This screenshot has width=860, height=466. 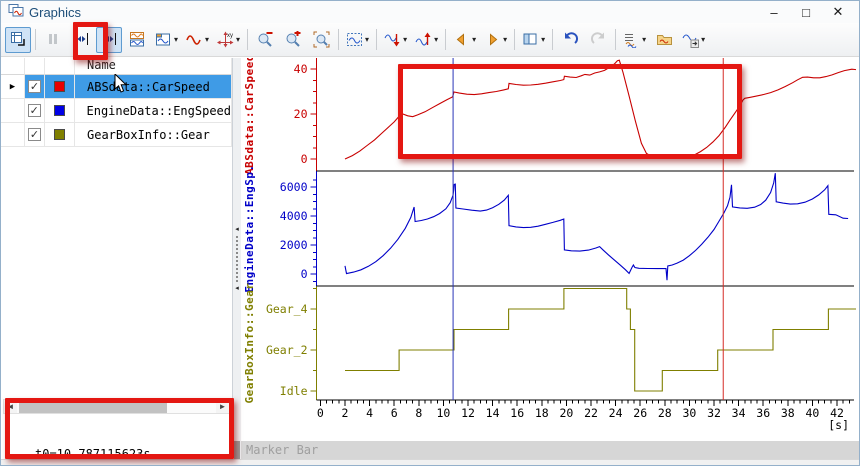 What do you see at coordinates (55, 12) in the screenshot?
I see `window-title: Graphics` at bounding box center [55, 12].